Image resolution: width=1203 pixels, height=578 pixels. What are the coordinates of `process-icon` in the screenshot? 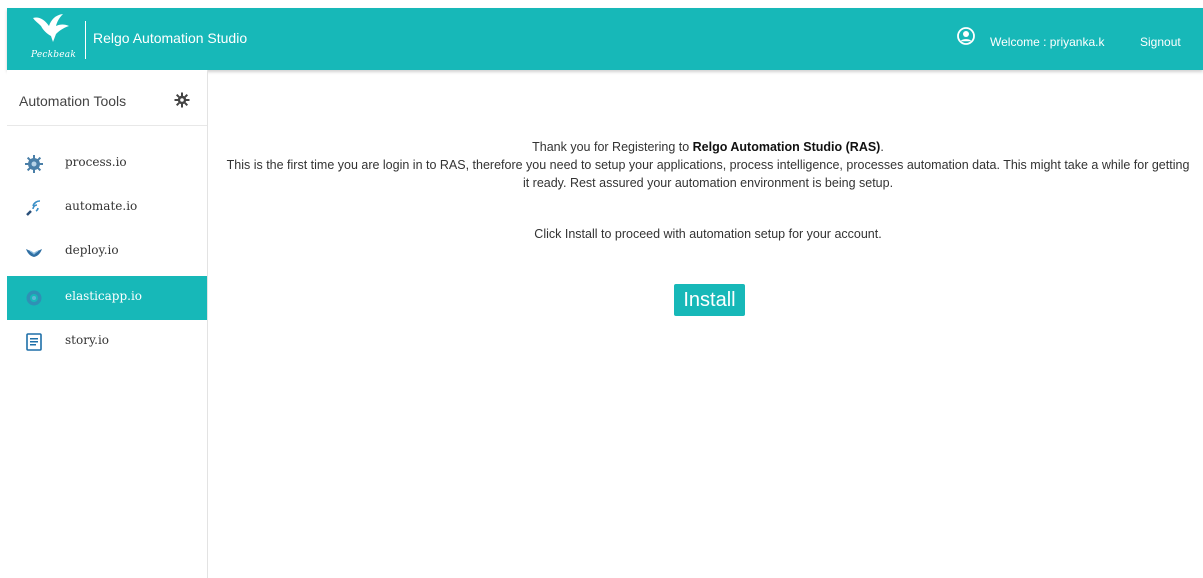 It's located at (34, 164).